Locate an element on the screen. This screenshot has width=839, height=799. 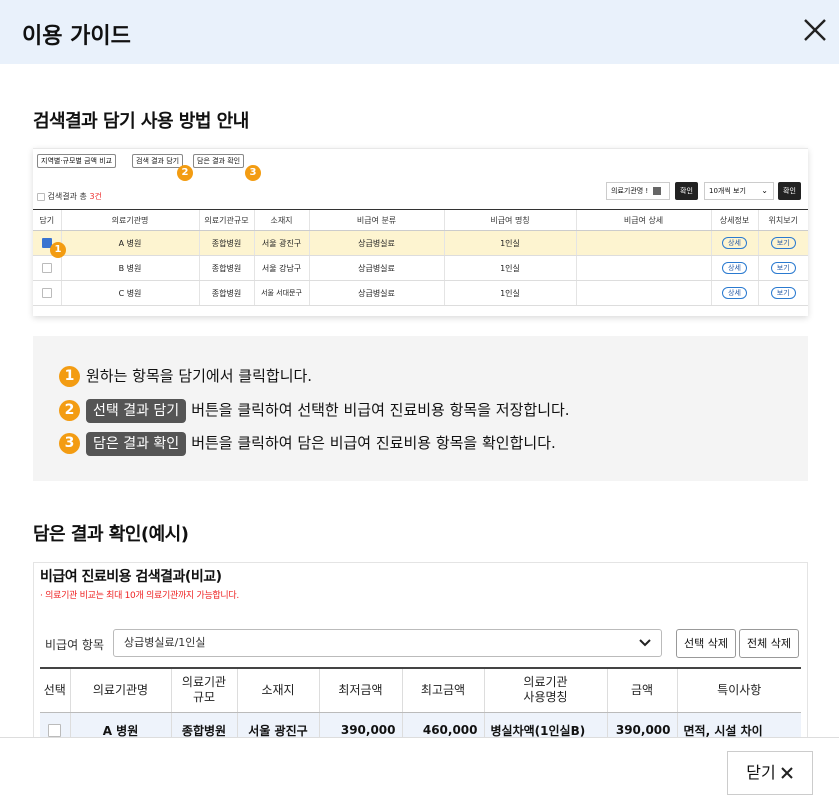
column-header: 금액 is located at coordinates (641, 690).